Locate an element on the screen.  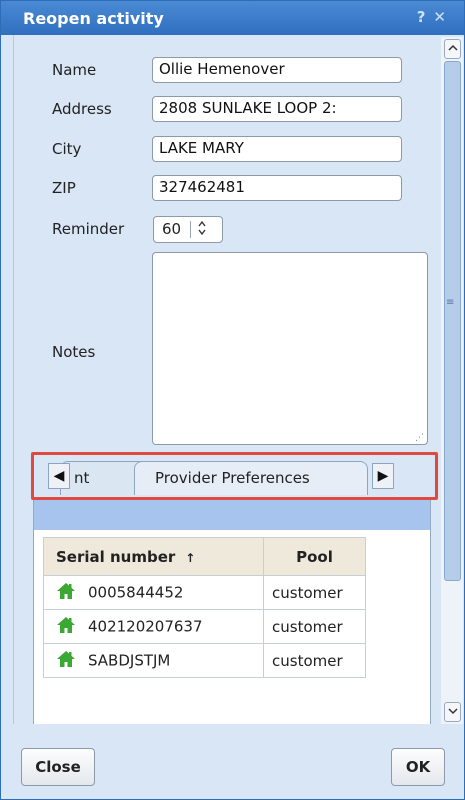
tab-strip-highlight is located at coordinates (234, 476).